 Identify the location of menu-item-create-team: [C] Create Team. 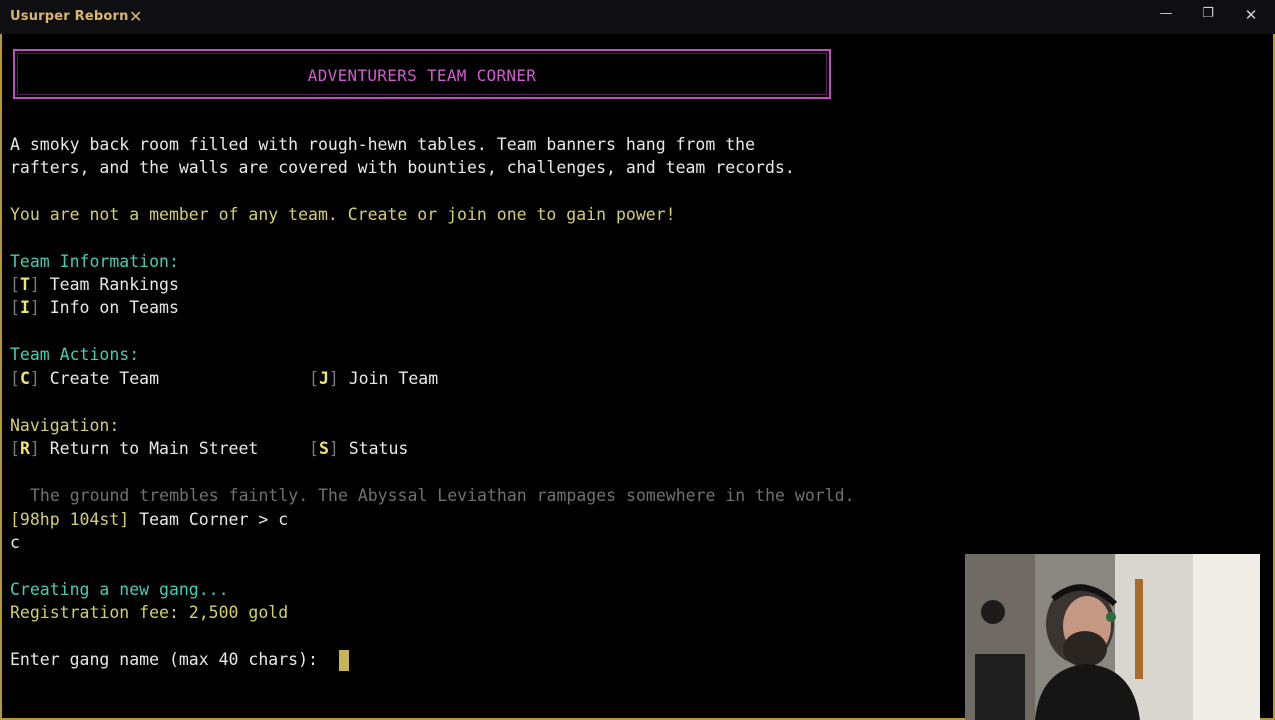
(84, 379).